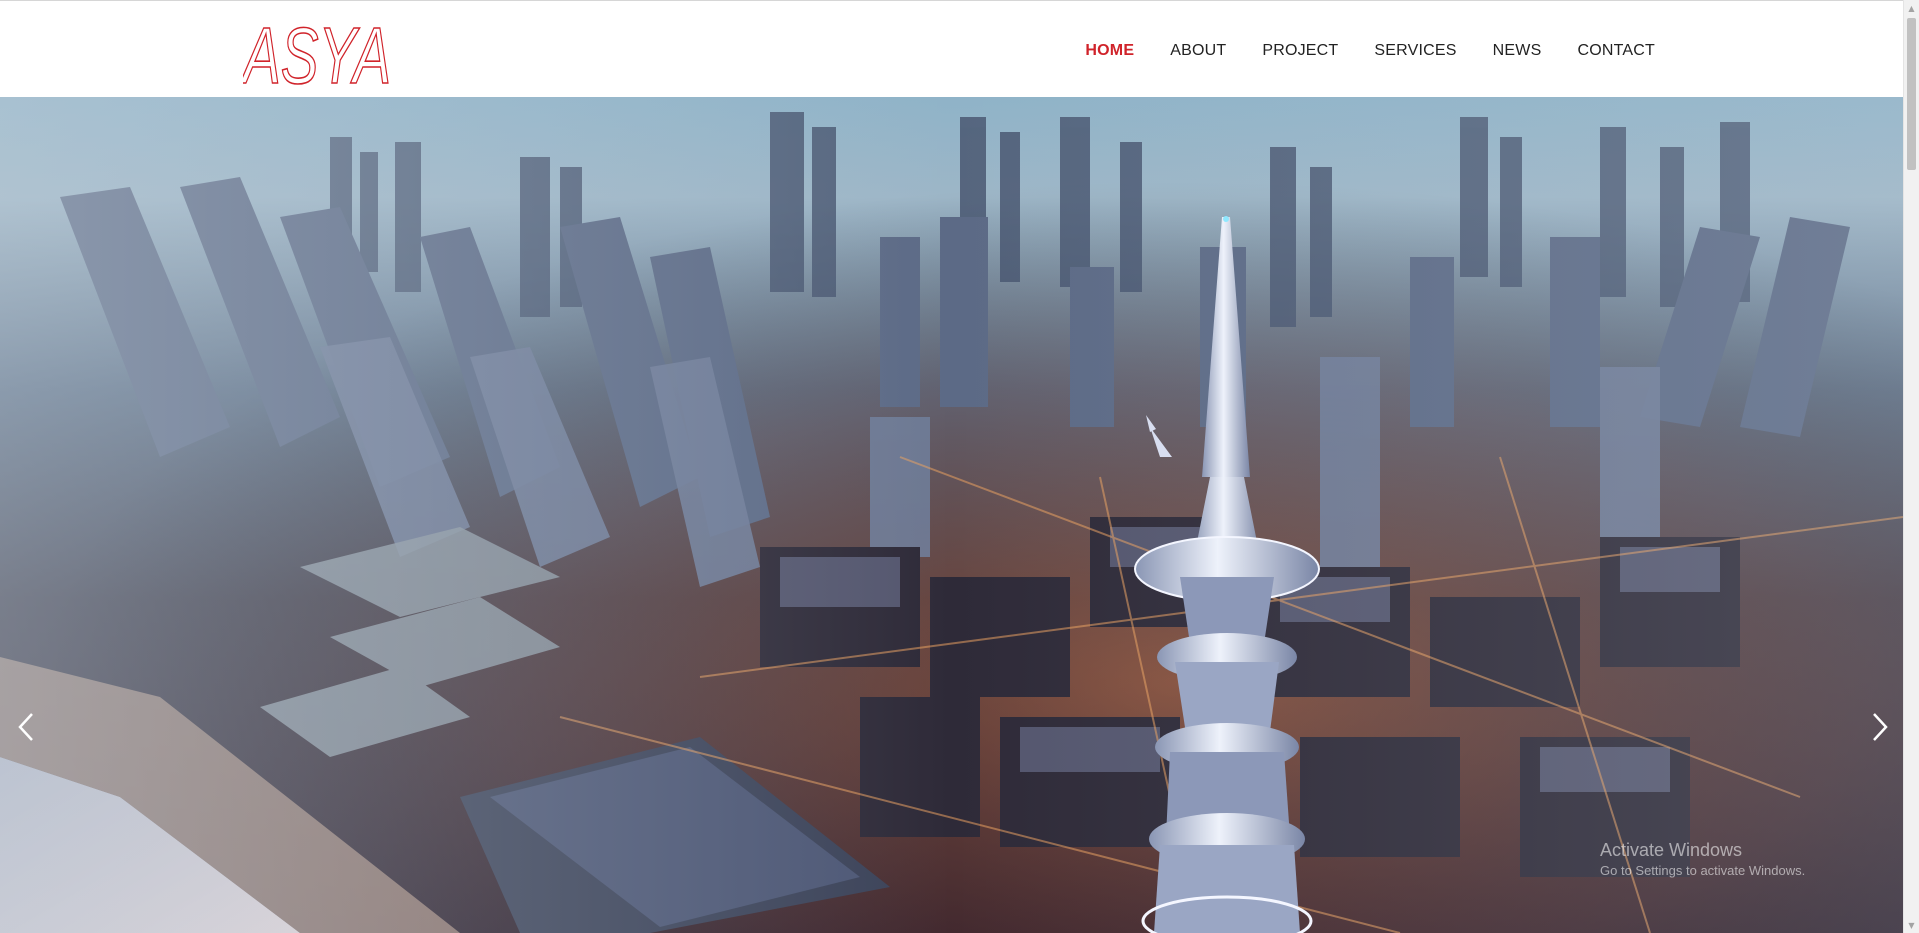  I want to click on scroll-thumb, so click(1911, 94).